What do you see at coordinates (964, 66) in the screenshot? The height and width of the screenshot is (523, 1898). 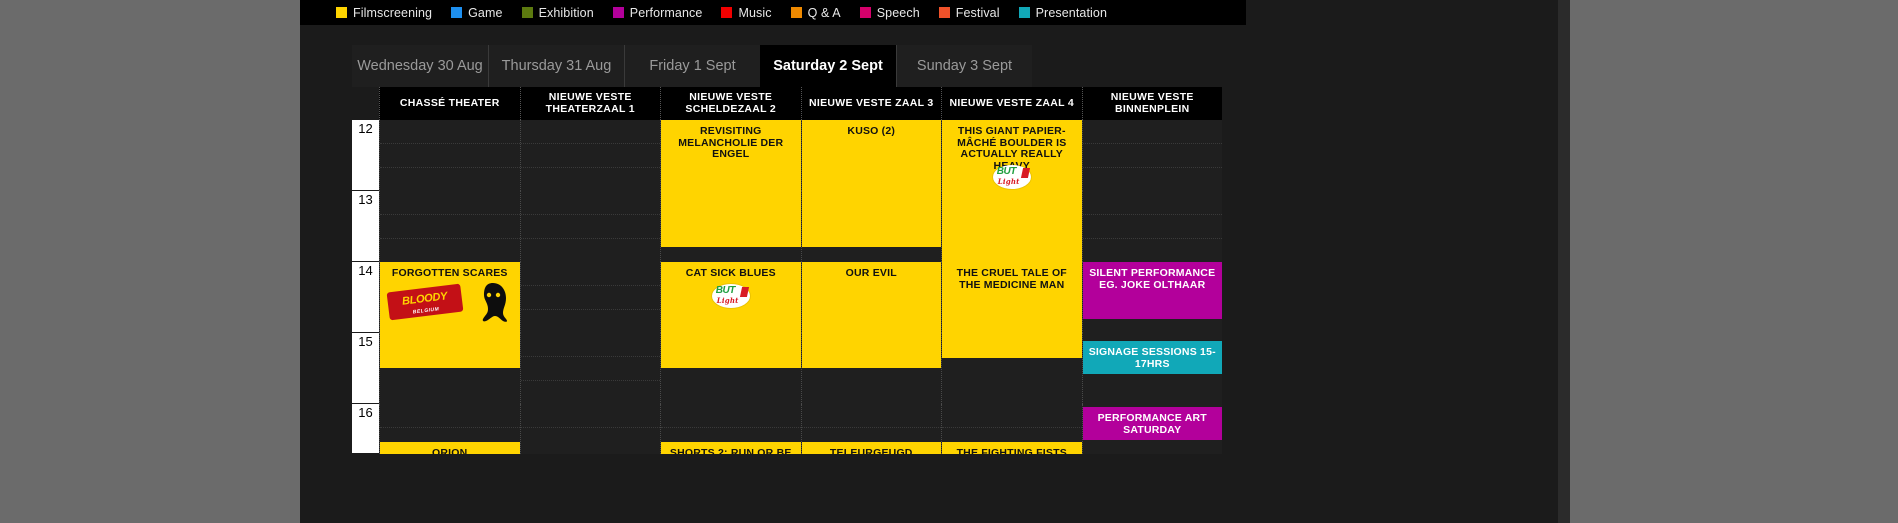 I see `day-tab-sunday-3-sept: Sunday 3 Sept` at bounding box center [964, 66].